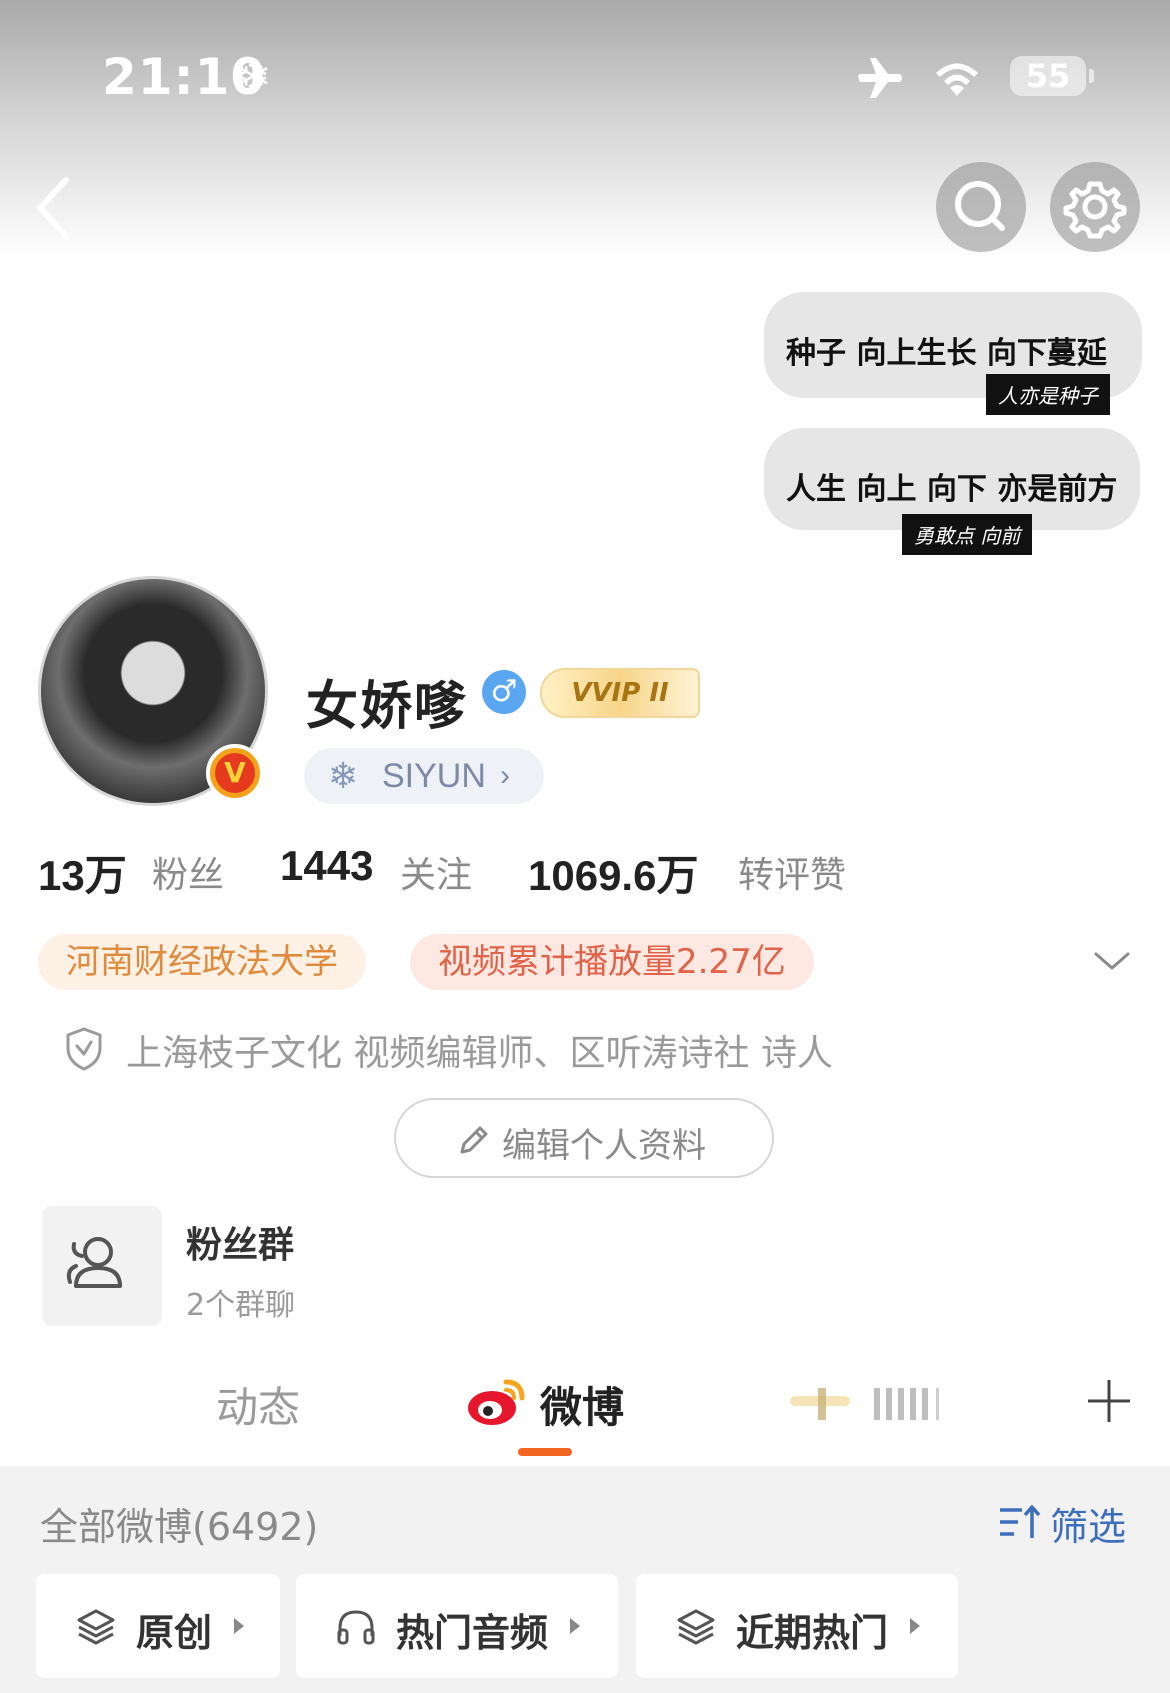 The image size is (1170, 1693). I want to click on fan-group-subtitle: 2个群聊, so click(241, 1305).